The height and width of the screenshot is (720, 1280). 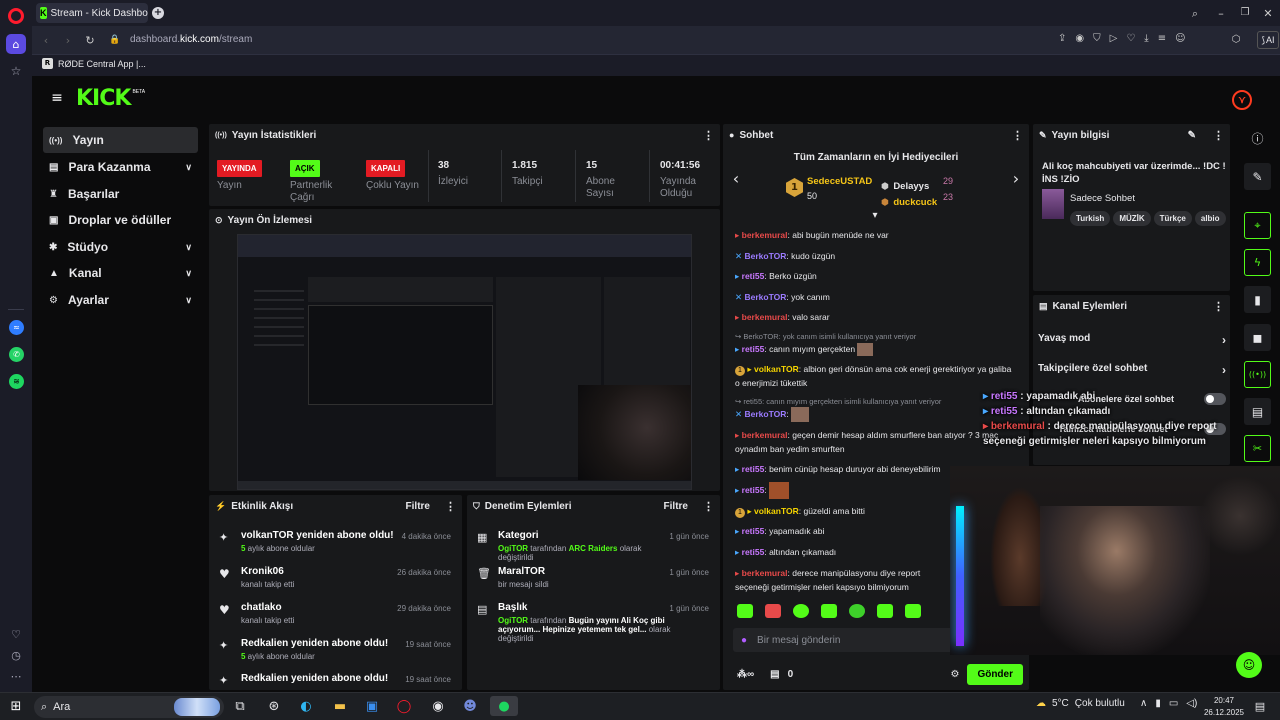 What do you see at coordinates (1195, 13) in the screenshot?
I see `tab-search-icon: ⌕` at bounding box center [1195, 13].